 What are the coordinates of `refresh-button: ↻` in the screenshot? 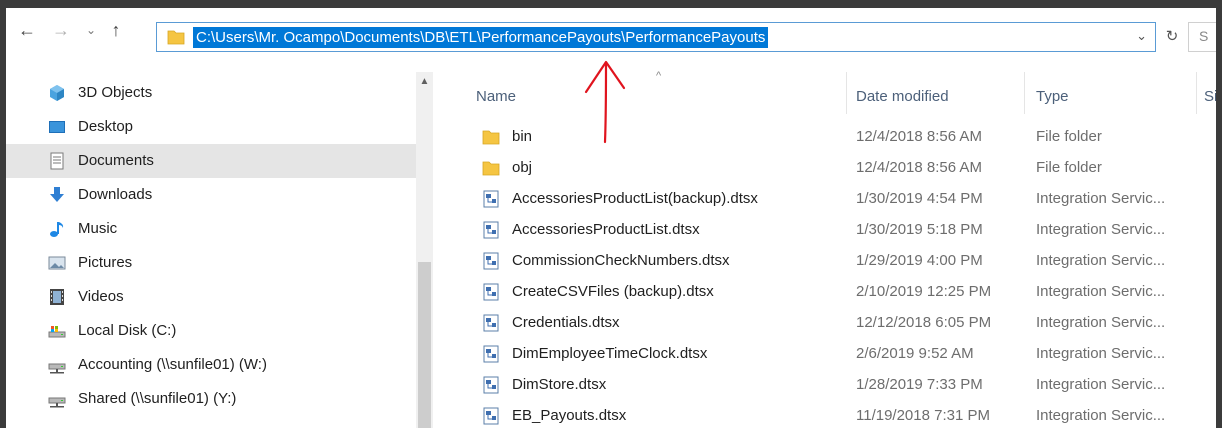 It's located at (1172, 37).